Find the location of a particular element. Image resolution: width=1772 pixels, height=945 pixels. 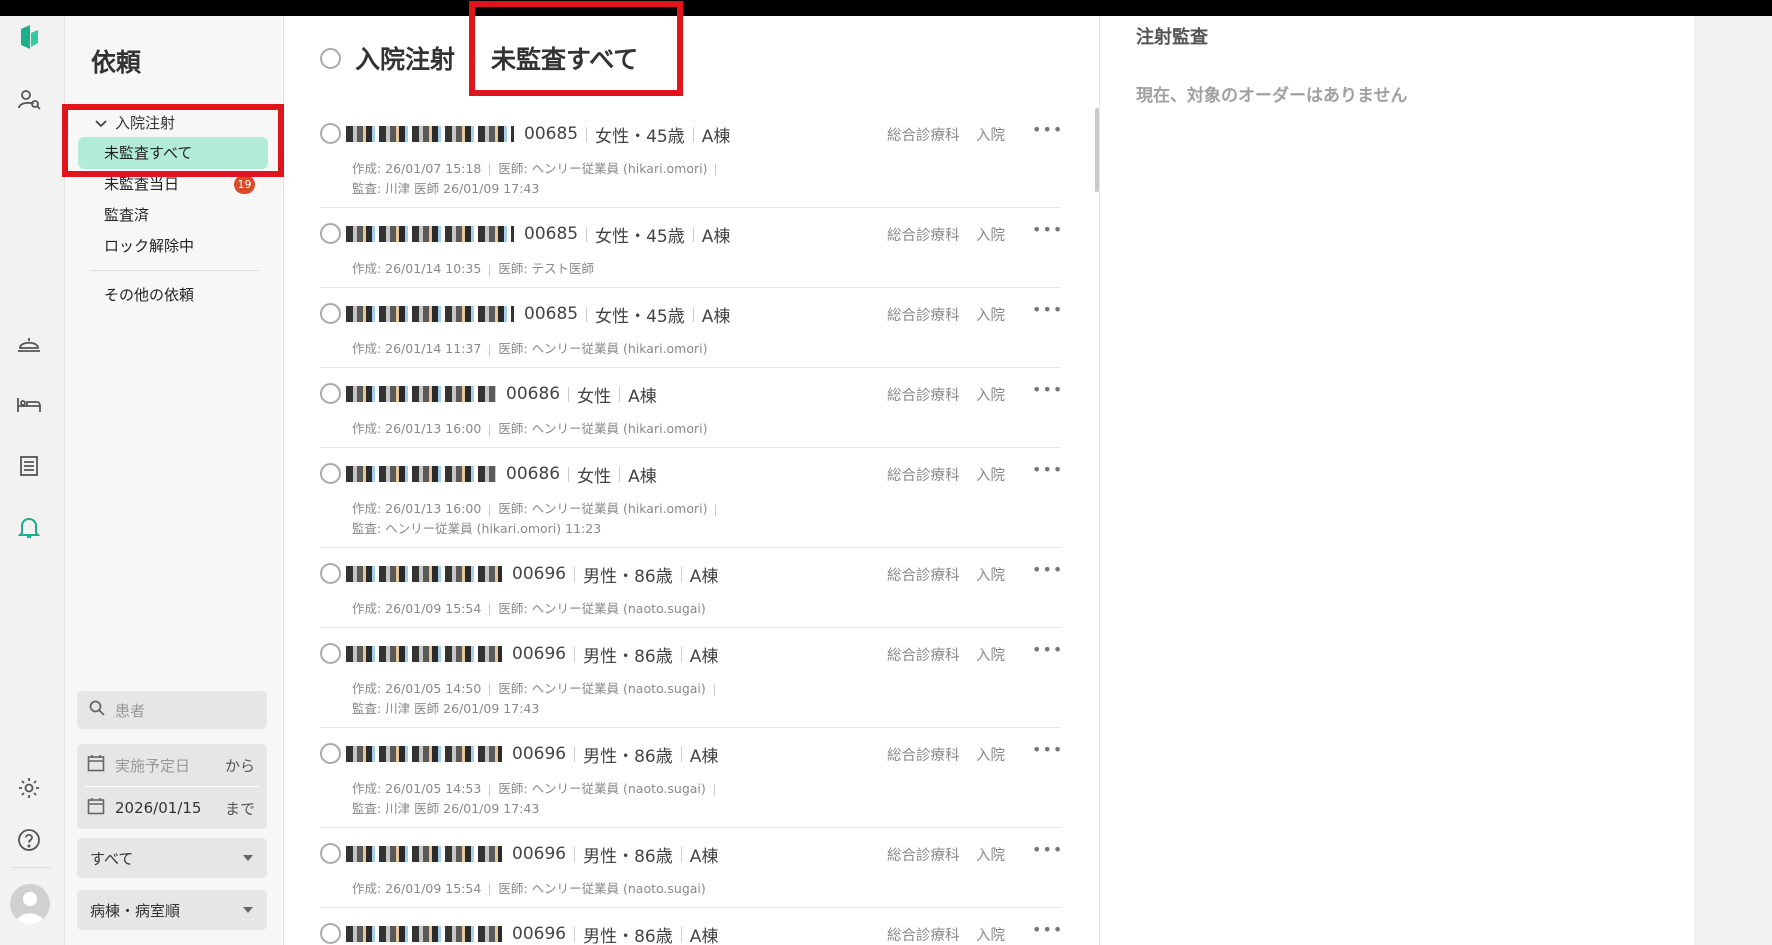

order-summary: 00685 女性・45歳 A棟 is located at coordinates (538, 234).